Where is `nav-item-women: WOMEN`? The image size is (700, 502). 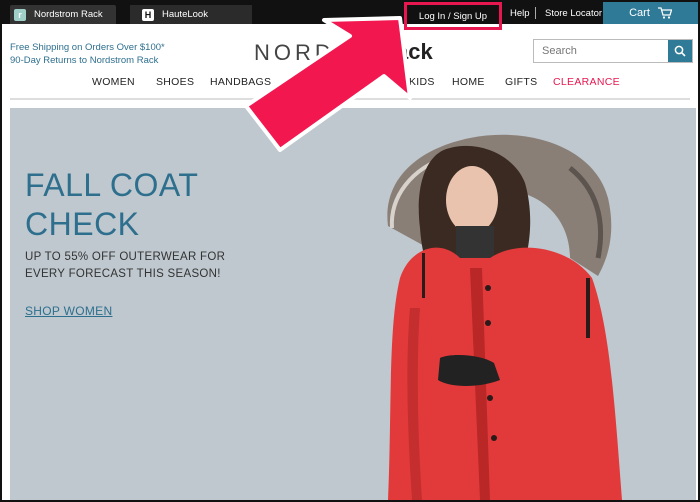 nav-item-women: WOMEN is located at coordinates (113, 82).